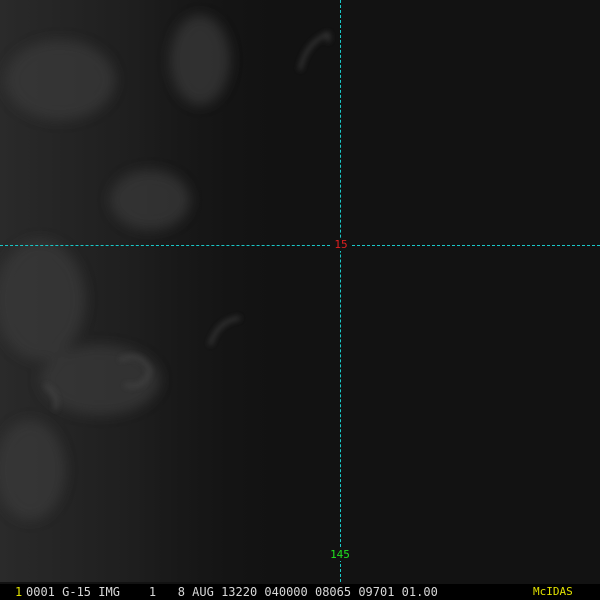 Image resolution: width=600 pixels, height=600 pixels. I want to click on frame-number: 1, so click(19, 592).